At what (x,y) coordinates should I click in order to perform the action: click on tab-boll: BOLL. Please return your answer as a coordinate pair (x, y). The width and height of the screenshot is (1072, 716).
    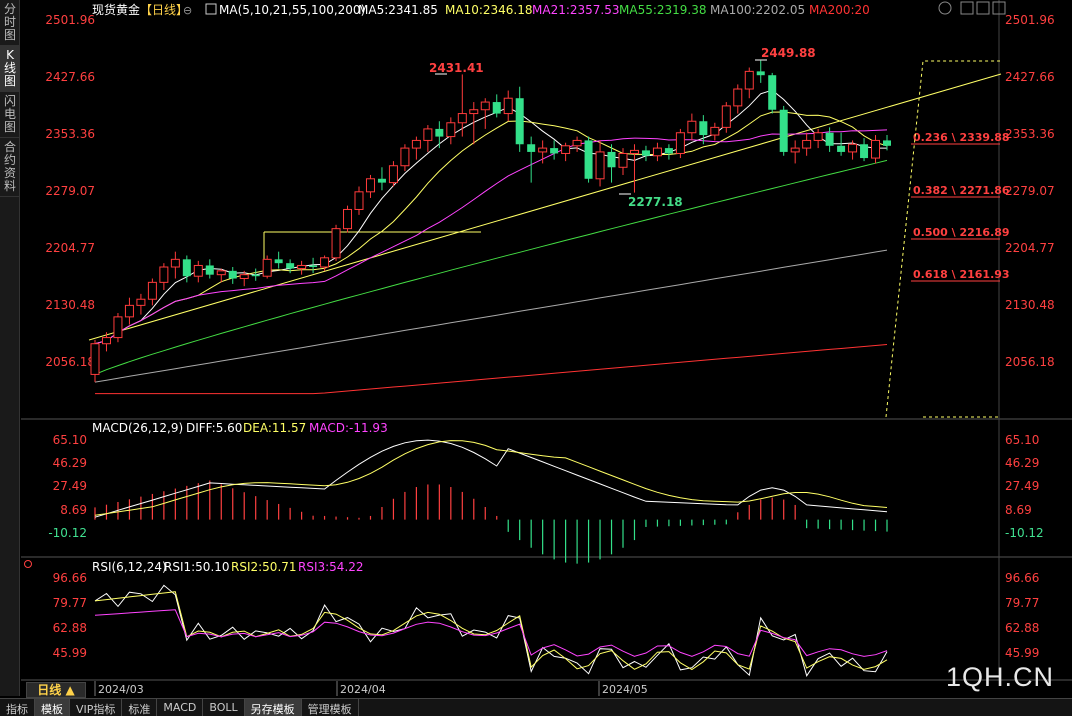
    Looking at the image, I should click on (224, 707).